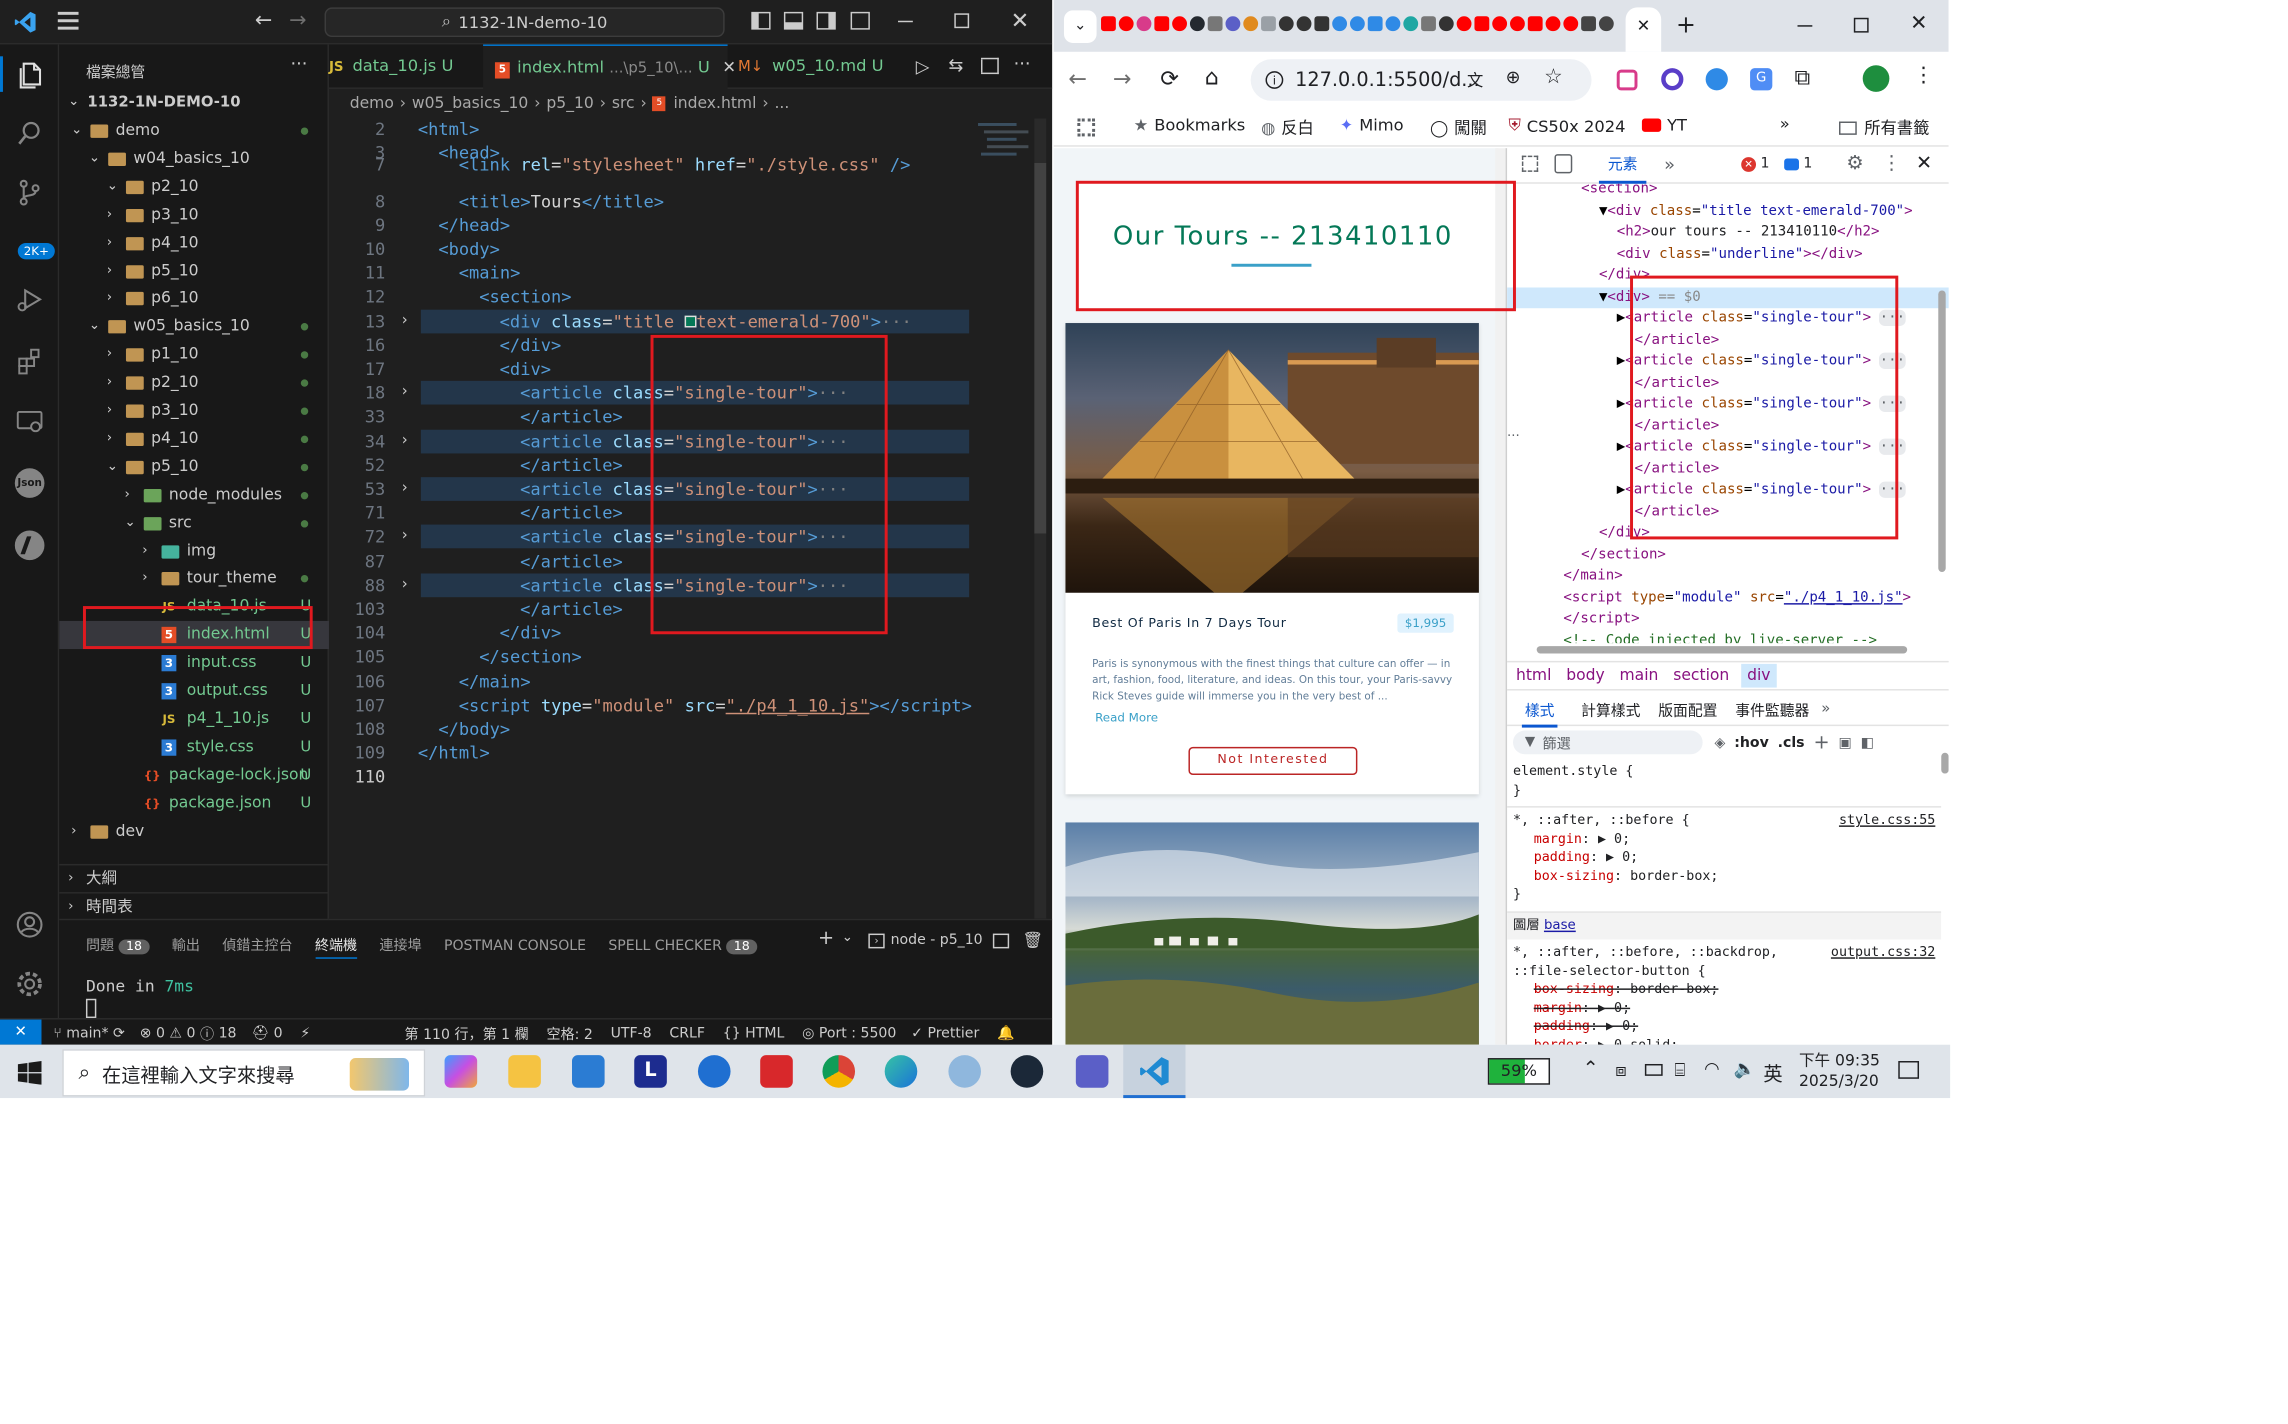 The image size is (2288, 1424). What do you see at coordinates (1001, 941) in the screenshot?
I see `split-terminal-icon` at bounding box center [1001, 941].